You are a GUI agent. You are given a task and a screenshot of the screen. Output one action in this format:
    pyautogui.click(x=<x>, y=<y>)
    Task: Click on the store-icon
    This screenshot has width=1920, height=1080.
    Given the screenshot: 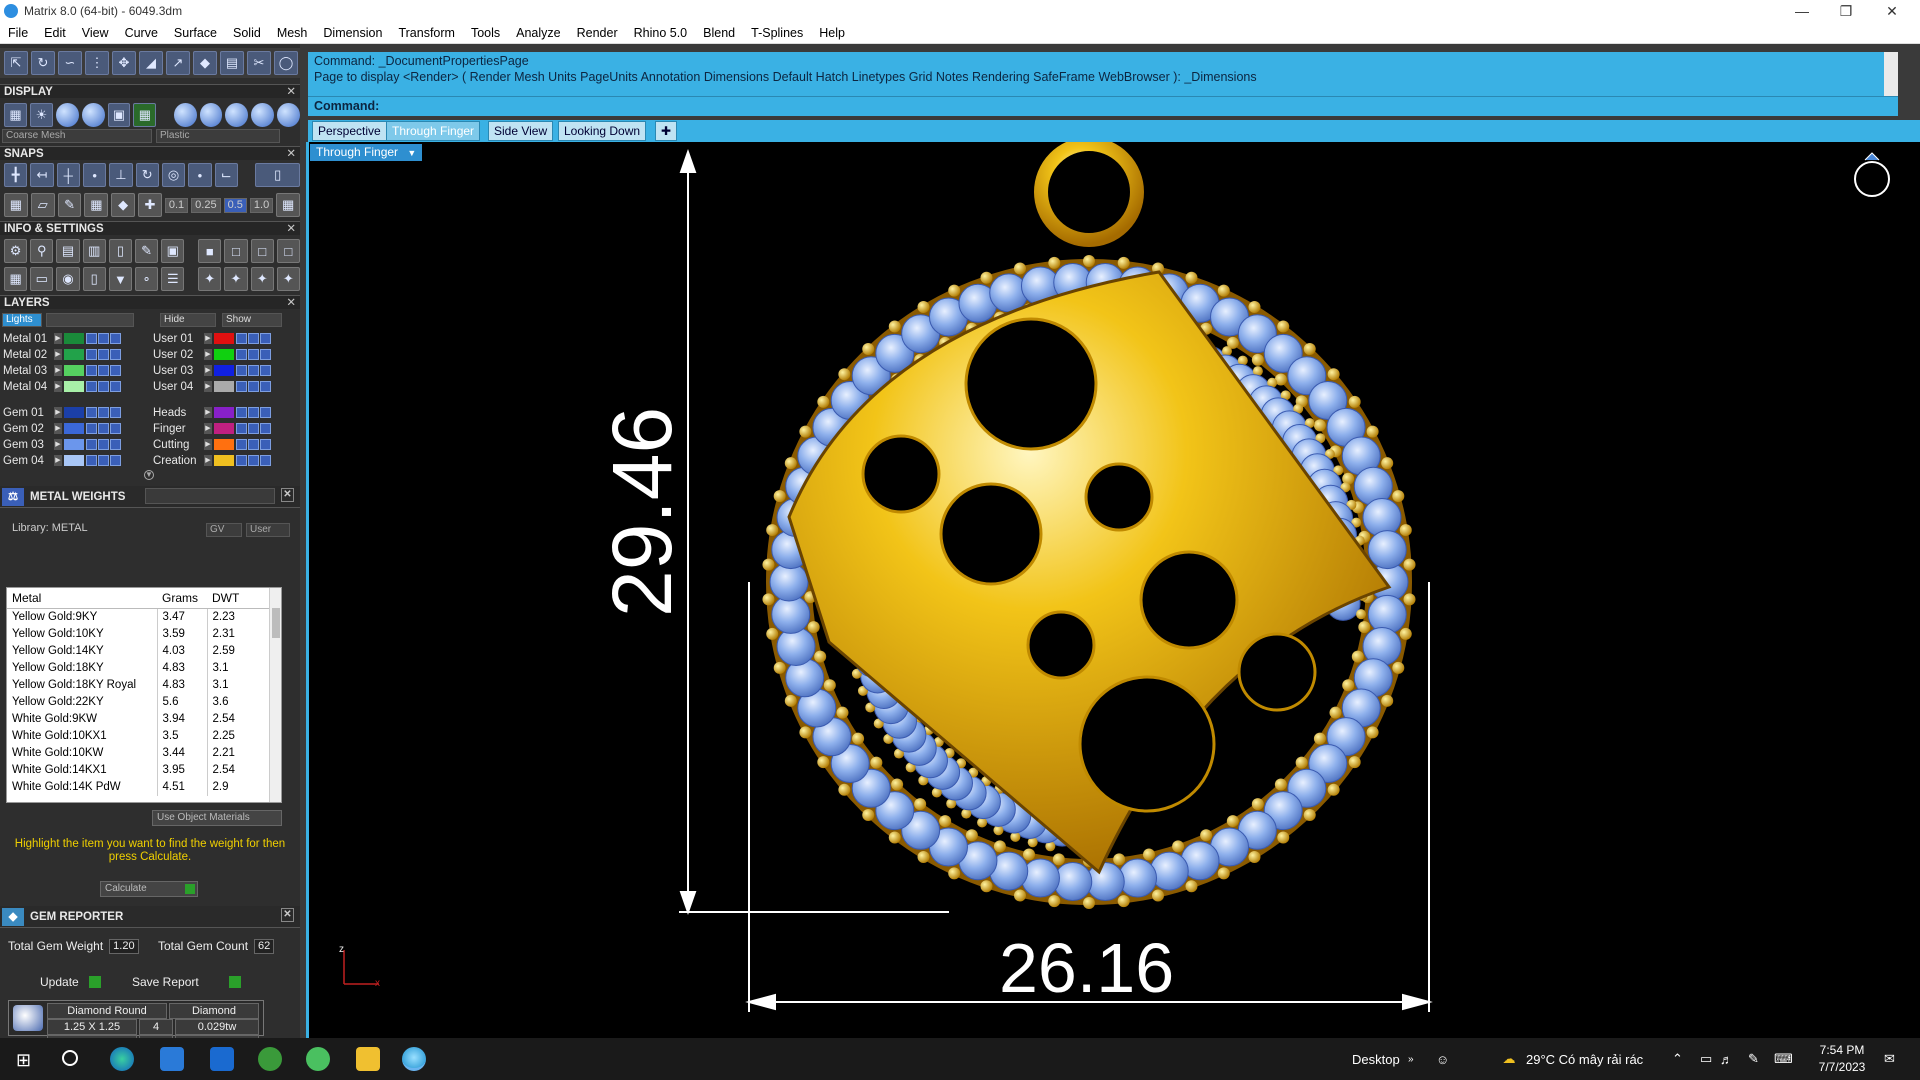 What is the action you would take?
    pyautogui.click(x=172, y=1059)
    